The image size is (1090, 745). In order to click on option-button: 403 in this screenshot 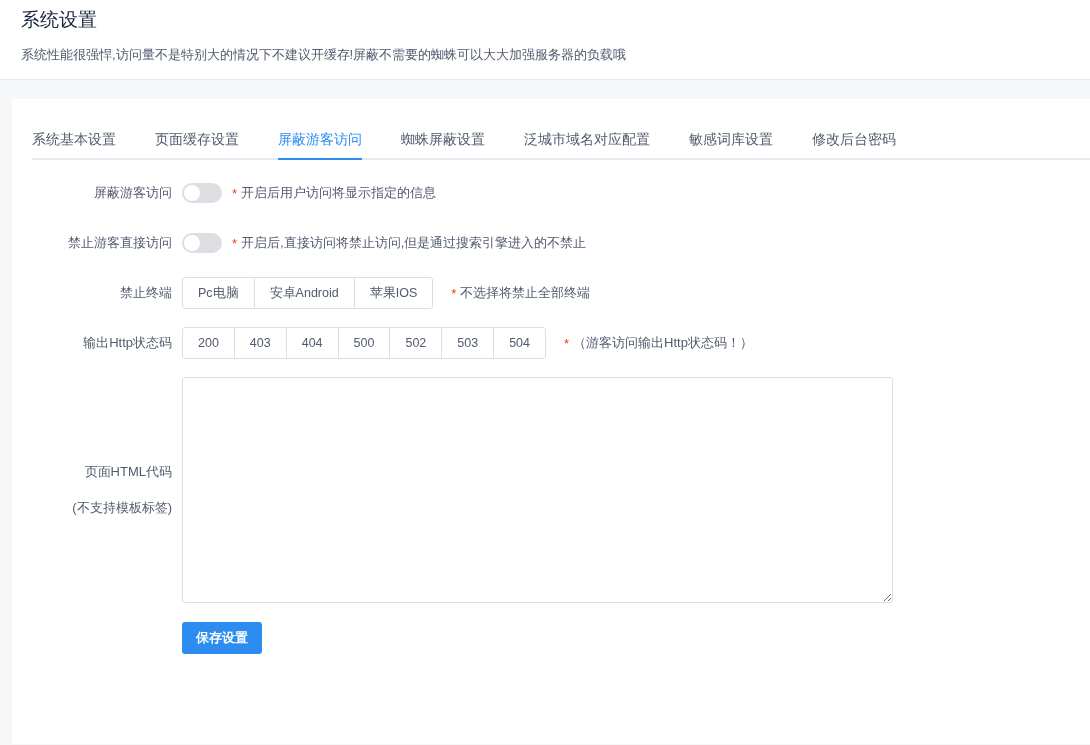, I will do `click(260, 343)`.